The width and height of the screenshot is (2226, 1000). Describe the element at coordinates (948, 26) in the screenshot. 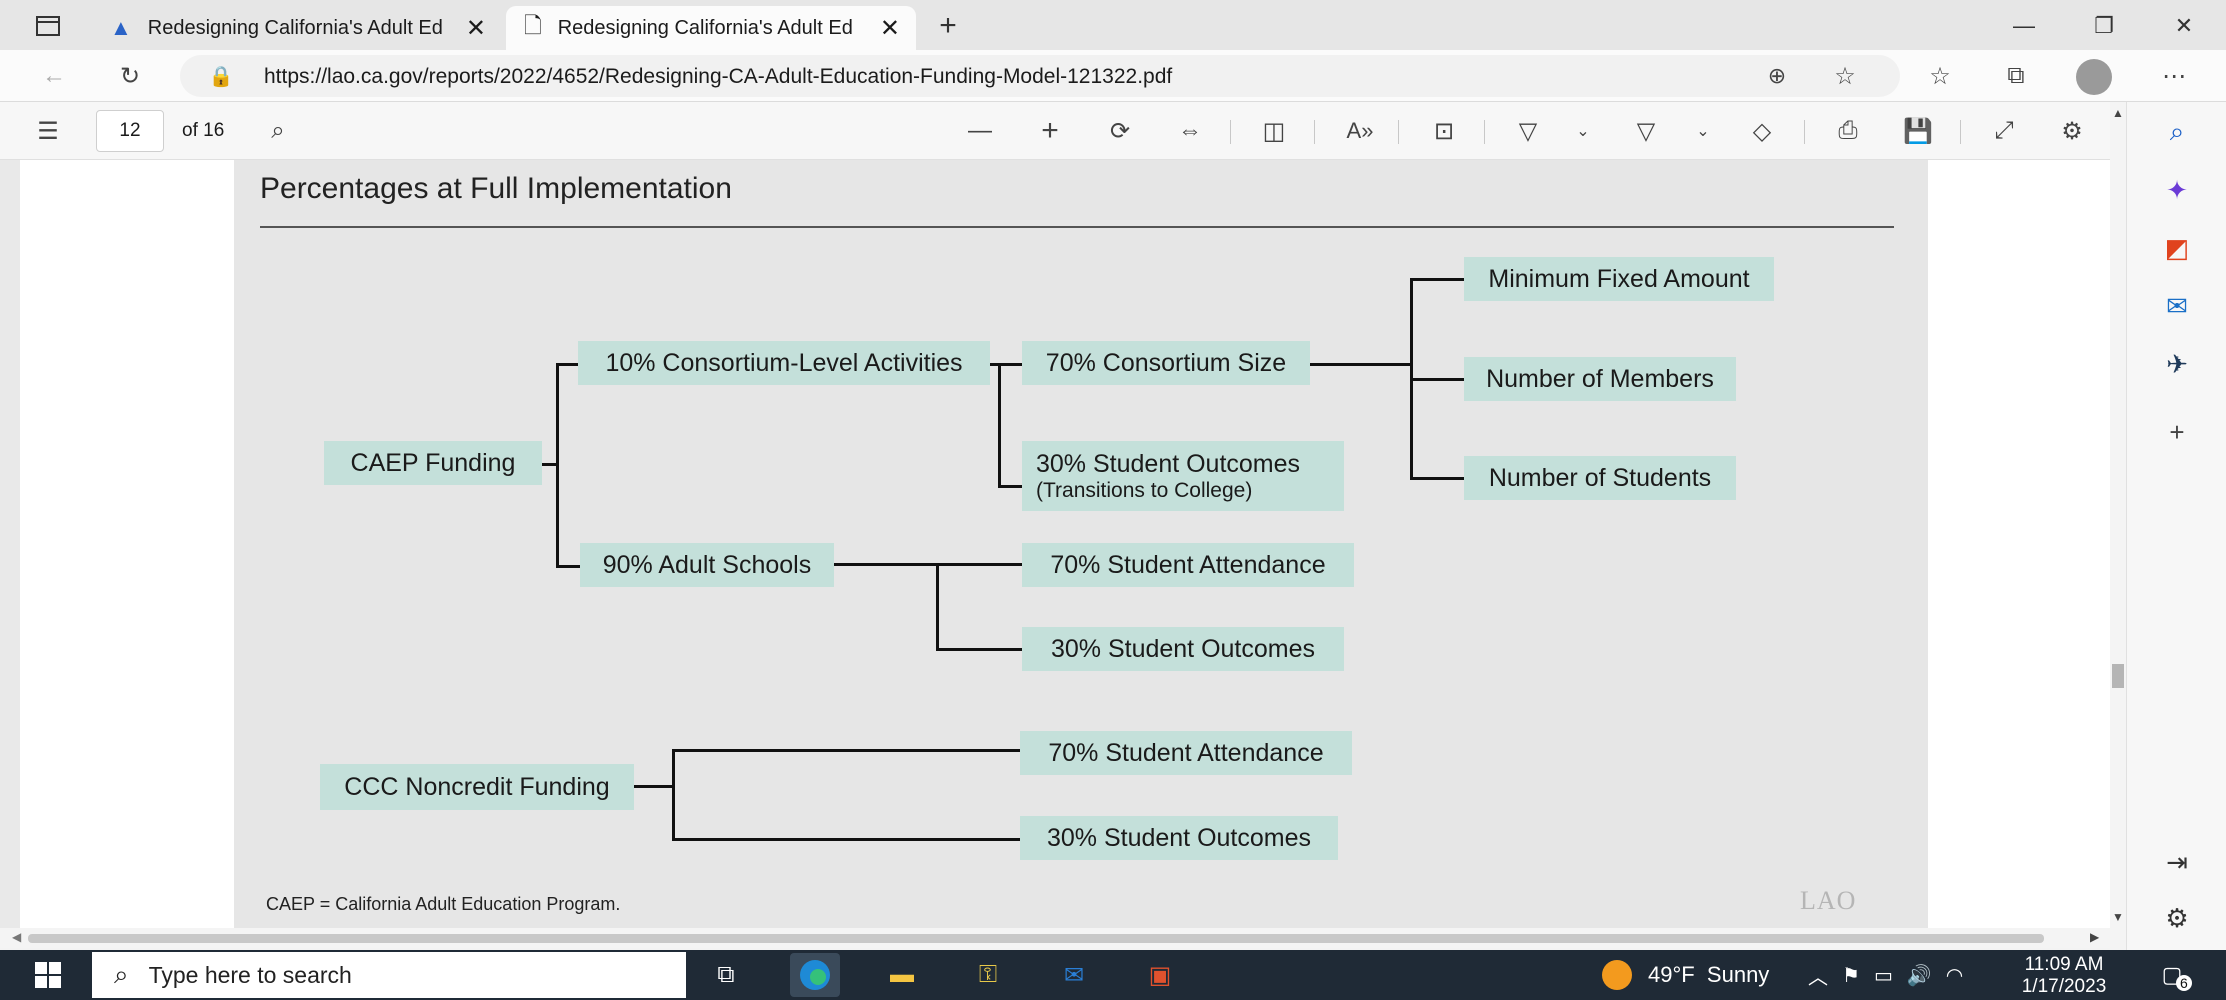

I see `new-tab-icon: +` at that location.